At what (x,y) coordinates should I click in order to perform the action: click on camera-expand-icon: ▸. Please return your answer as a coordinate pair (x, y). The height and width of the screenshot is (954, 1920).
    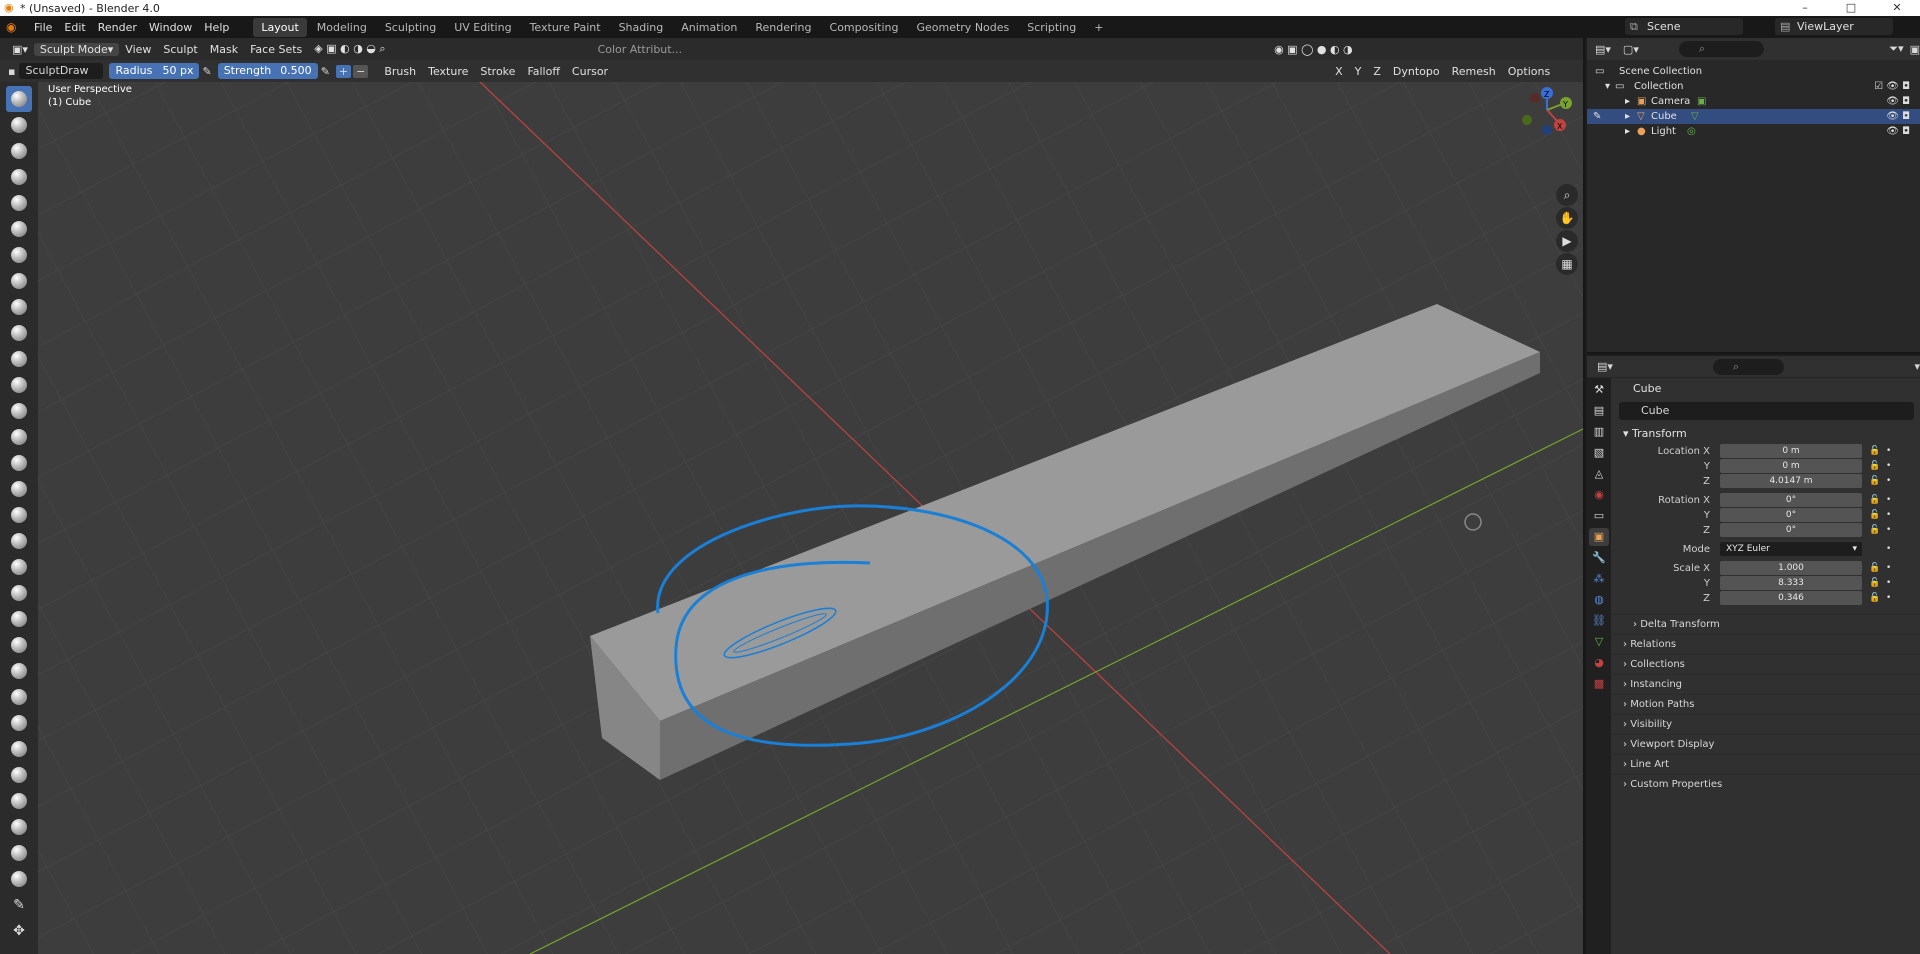
    Looking at the image, I should click on (1627, 101).